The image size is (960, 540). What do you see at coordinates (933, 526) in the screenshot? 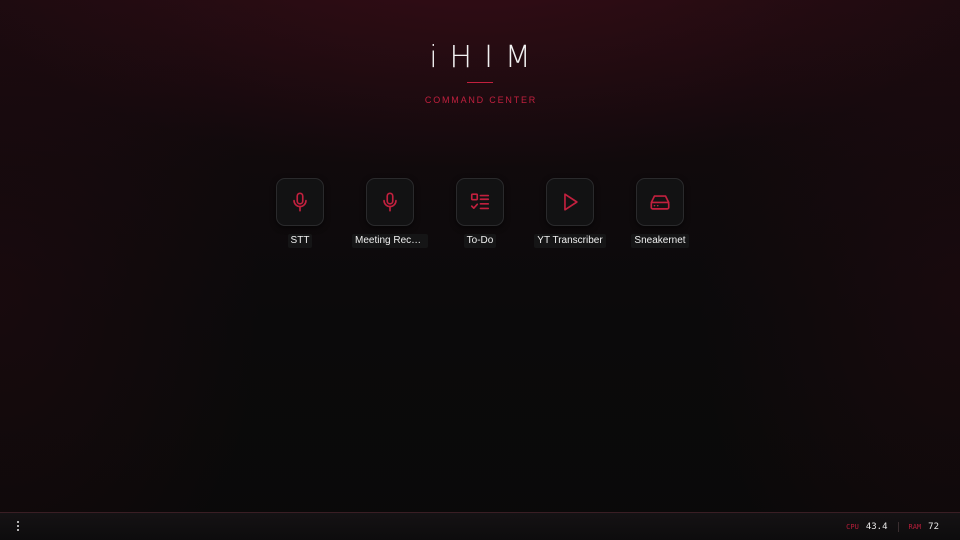
I see `ram-value: 72` at bounding box center [933, 526].